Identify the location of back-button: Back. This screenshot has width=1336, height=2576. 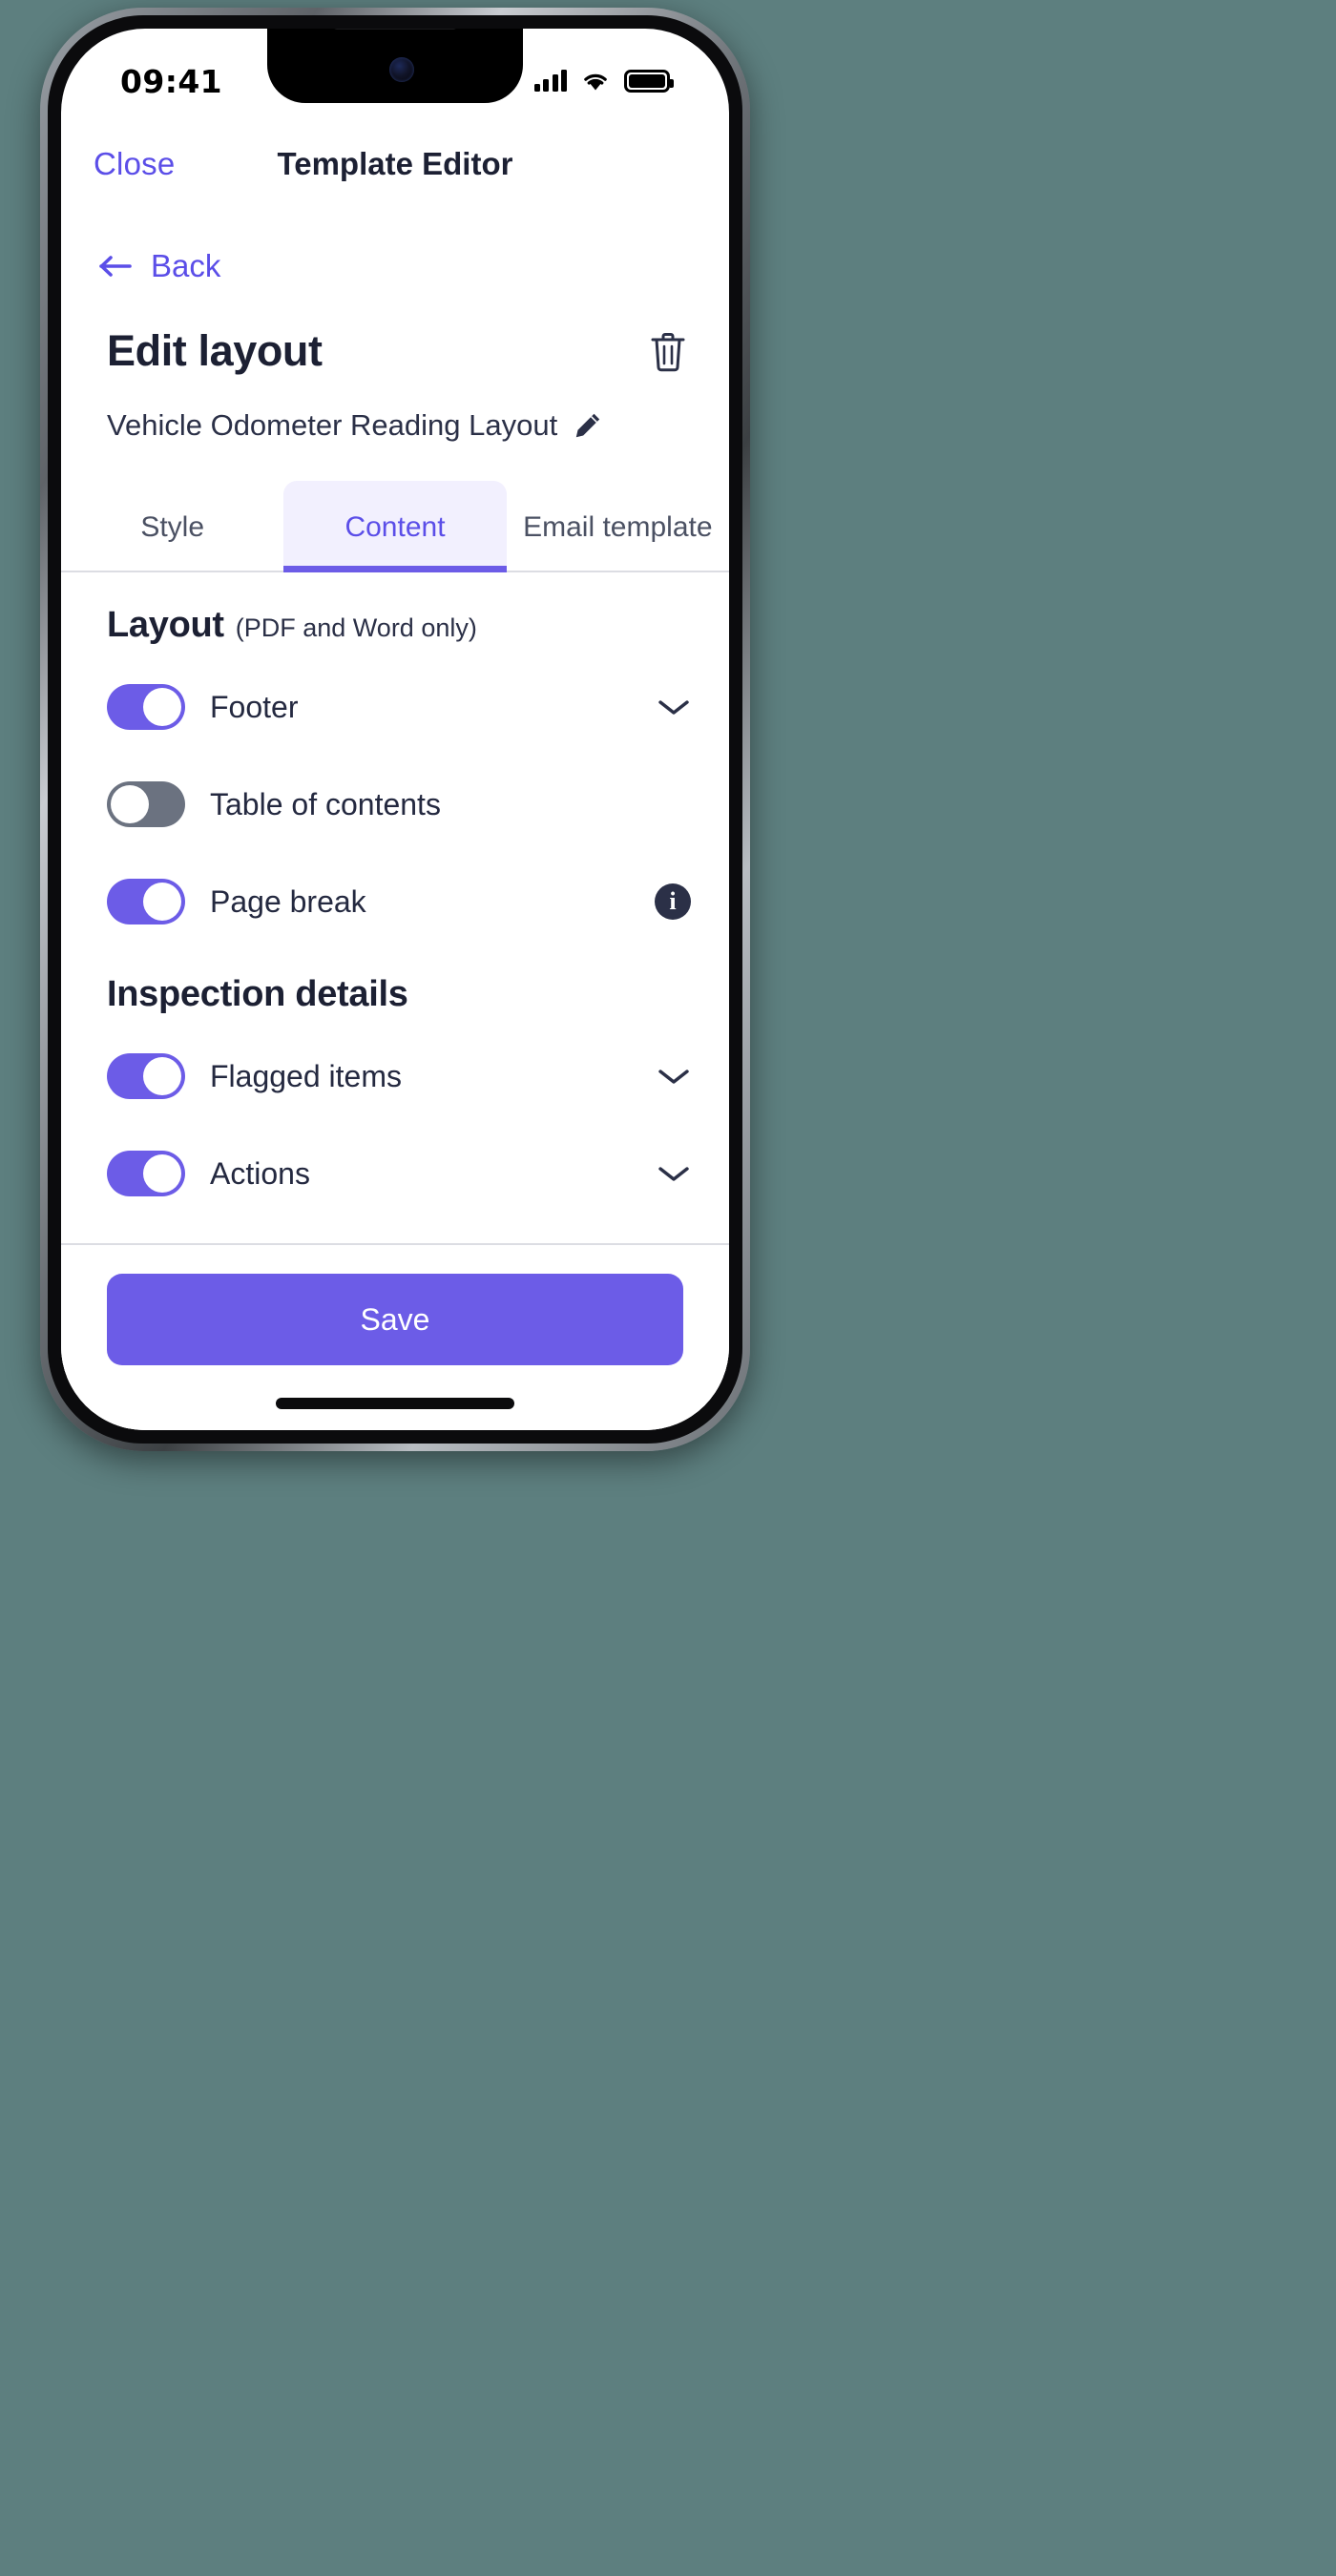
(395, 248).